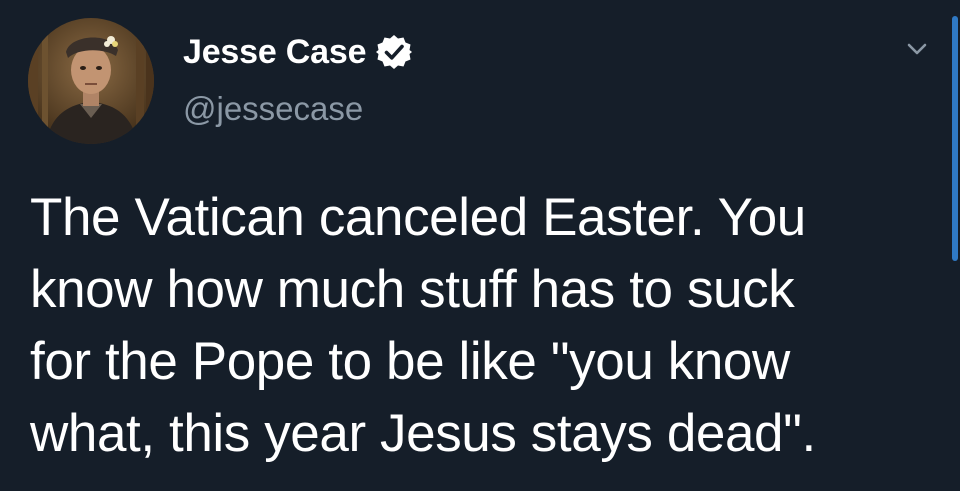 The image size is (960, 491). What do you see at coordinates (410, 361) in the screenshot?
I see `tweet-text-line: for the Pope to be like "you know` at bounding box center [410, 361].